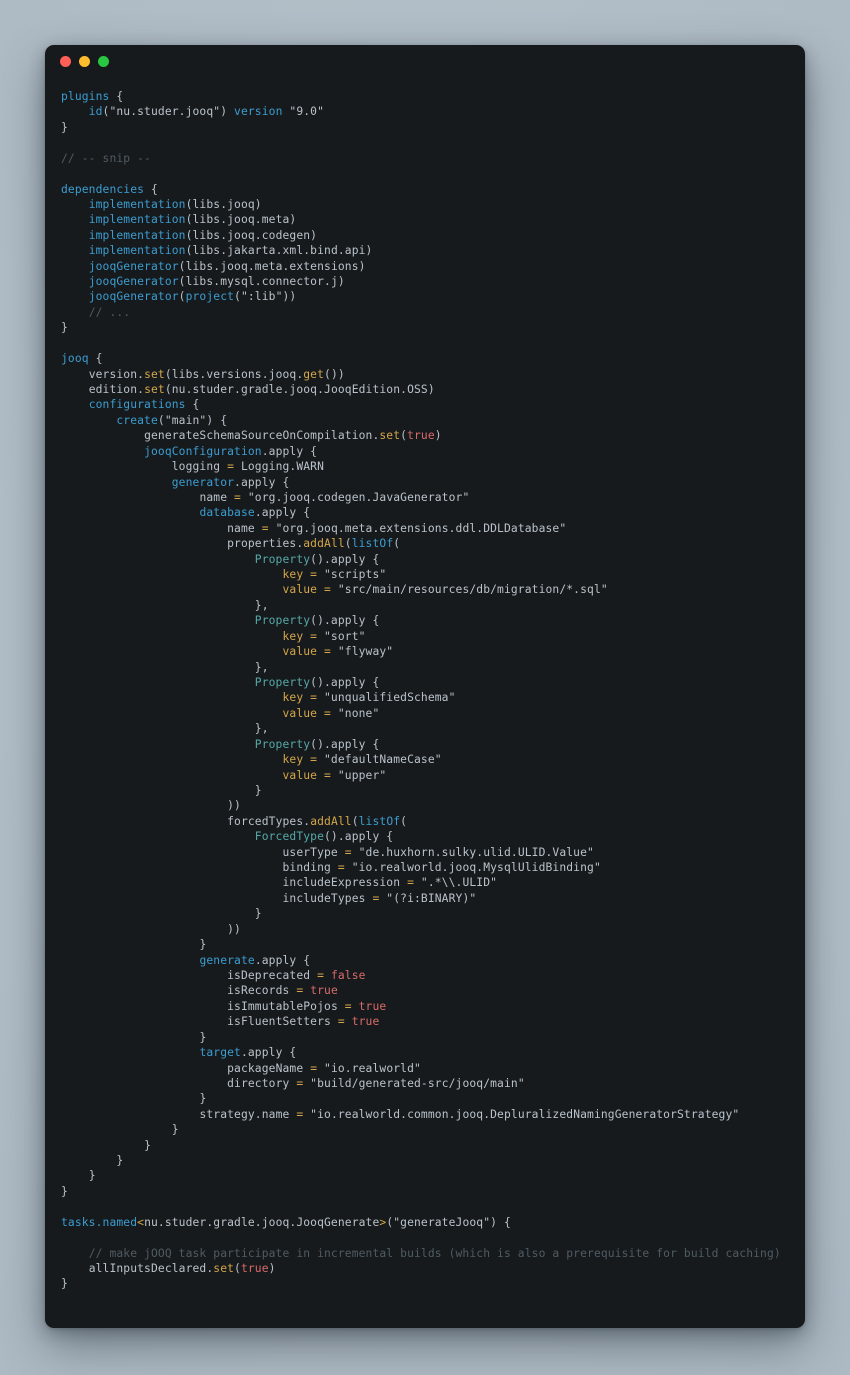 The image size is (850, 1375). What do you see at coordinates (425, 482) in the screenshot?
I see `code-line: generator.apply {` at bounding box center [425, 482].